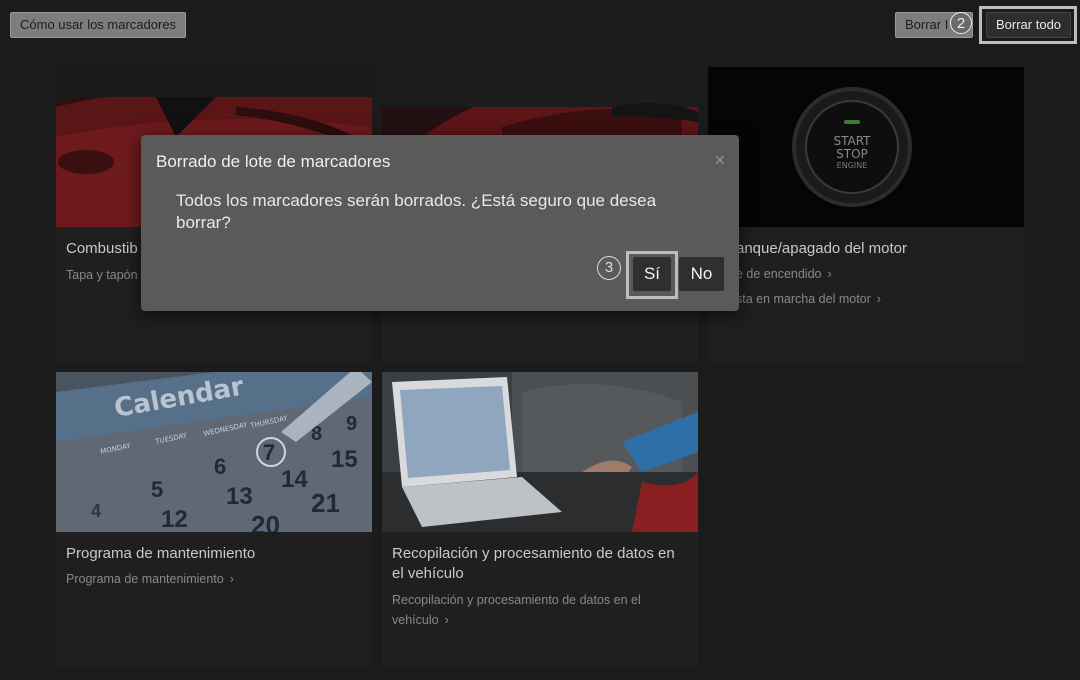 The image size is (1080, 680). What do you see at coordinates (325, 503) in the screenshot?
I see `date-text: 21` at bounding box center [325, 503].